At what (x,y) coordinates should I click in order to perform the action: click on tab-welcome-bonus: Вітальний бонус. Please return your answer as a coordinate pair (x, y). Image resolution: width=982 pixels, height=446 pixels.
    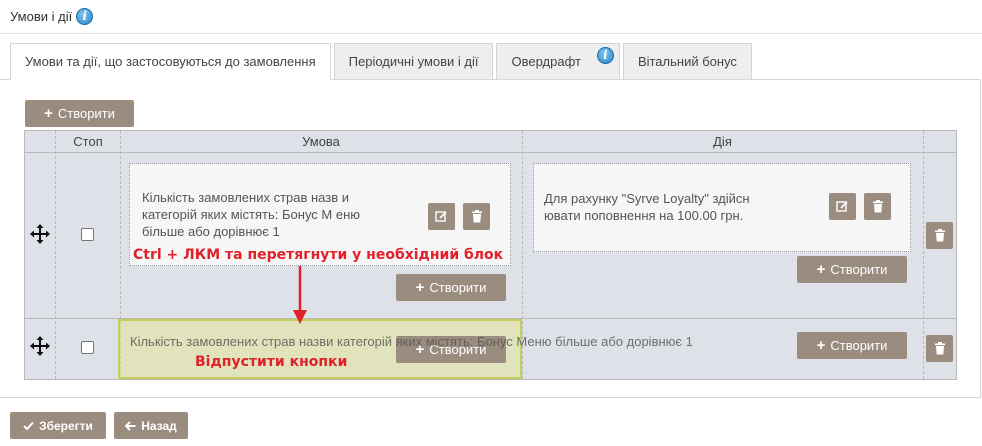
    Looking at the image, I should click on (687, 61).